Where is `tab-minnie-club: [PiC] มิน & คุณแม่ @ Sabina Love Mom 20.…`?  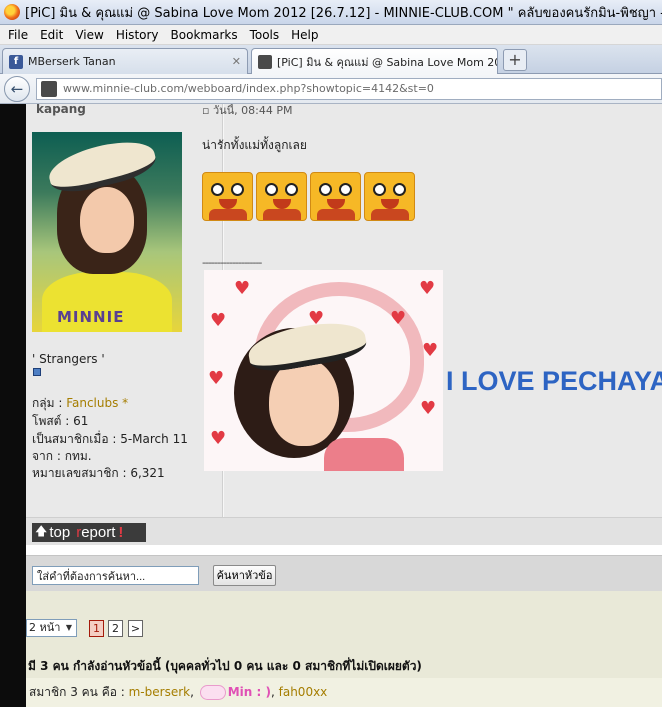 tab-minnie-club: [PiC] มิน & คุณแม่ @ Sabina Love Mom 20.… is located at coordinates (374, 61).